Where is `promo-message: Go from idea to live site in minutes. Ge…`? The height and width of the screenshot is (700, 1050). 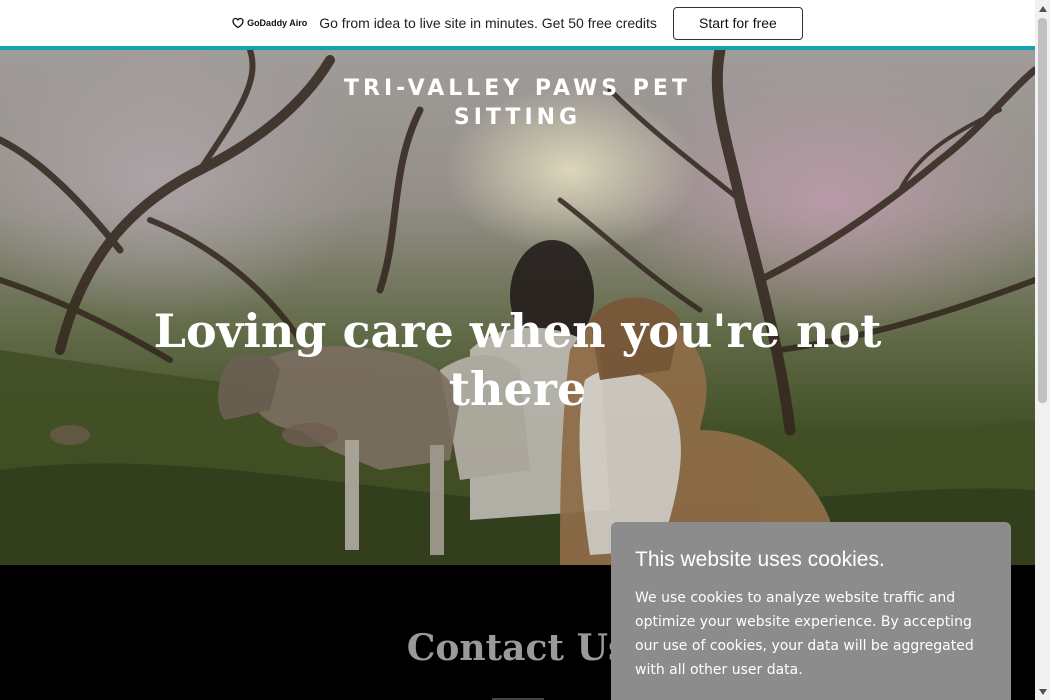 promo-message: Go from idea to live site in minutes. Ge… is located at coordinates (488, 23).